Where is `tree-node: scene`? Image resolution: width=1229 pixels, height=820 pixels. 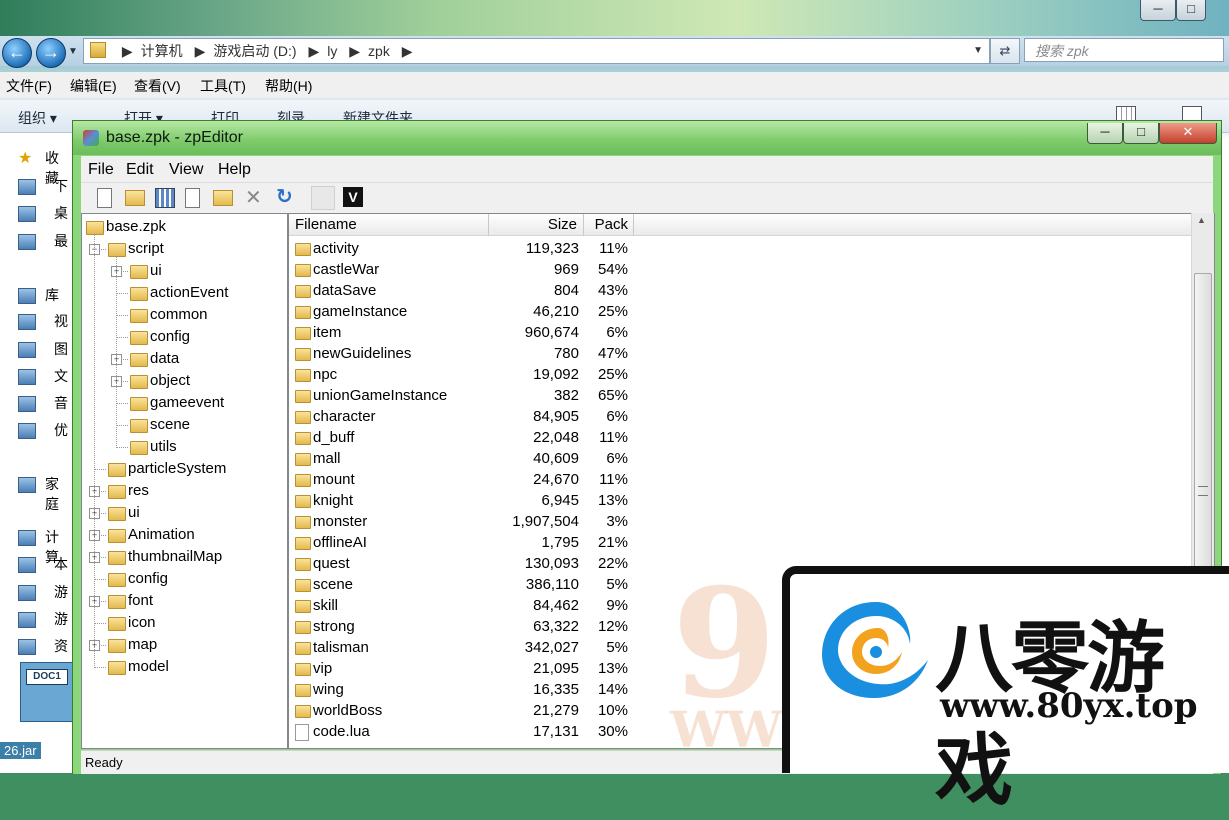 tree-node: scene is located at coordinates (182, 425).